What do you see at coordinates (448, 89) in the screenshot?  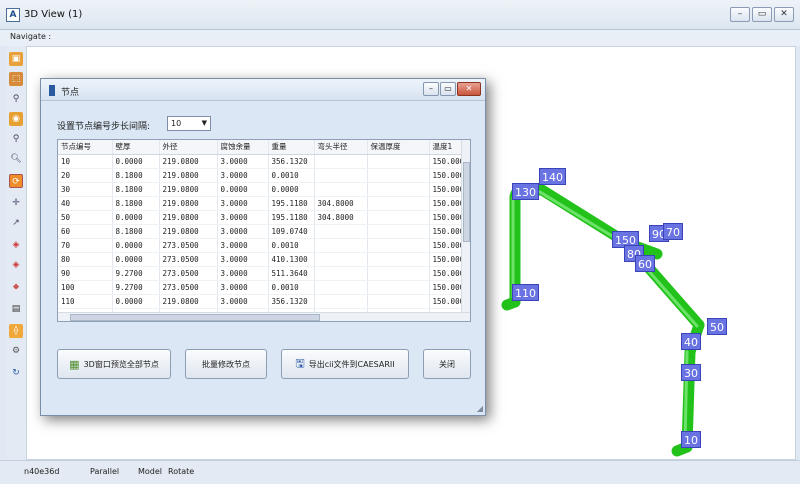 I see `dialog-maximize-button: ▭` at bounding box center [448, 89].